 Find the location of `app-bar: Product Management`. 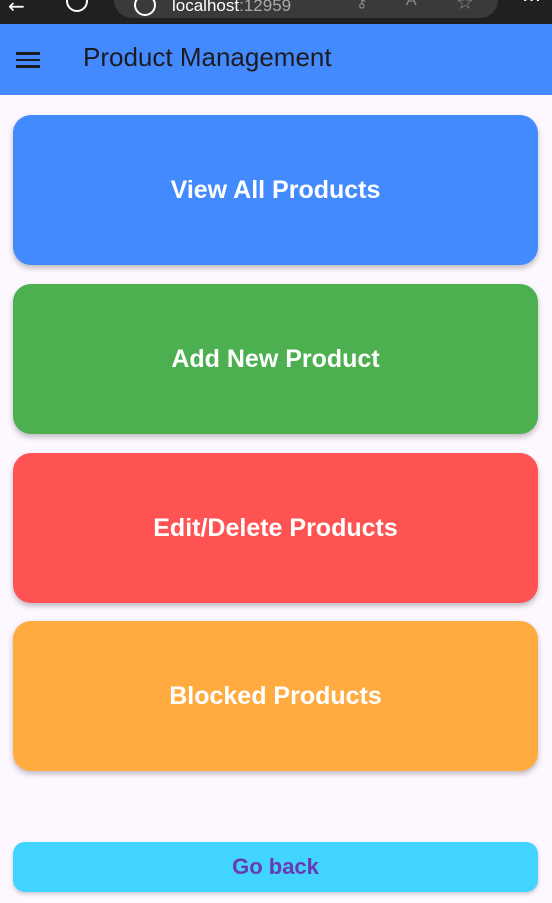

app-bar: Product Management is located at coordinates (276, 59).